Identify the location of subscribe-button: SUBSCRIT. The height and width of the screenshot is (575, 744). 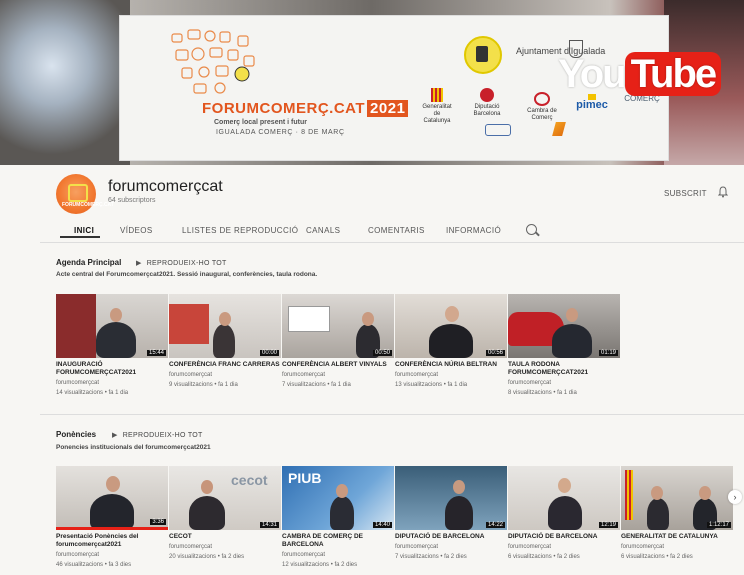
(685, 193).